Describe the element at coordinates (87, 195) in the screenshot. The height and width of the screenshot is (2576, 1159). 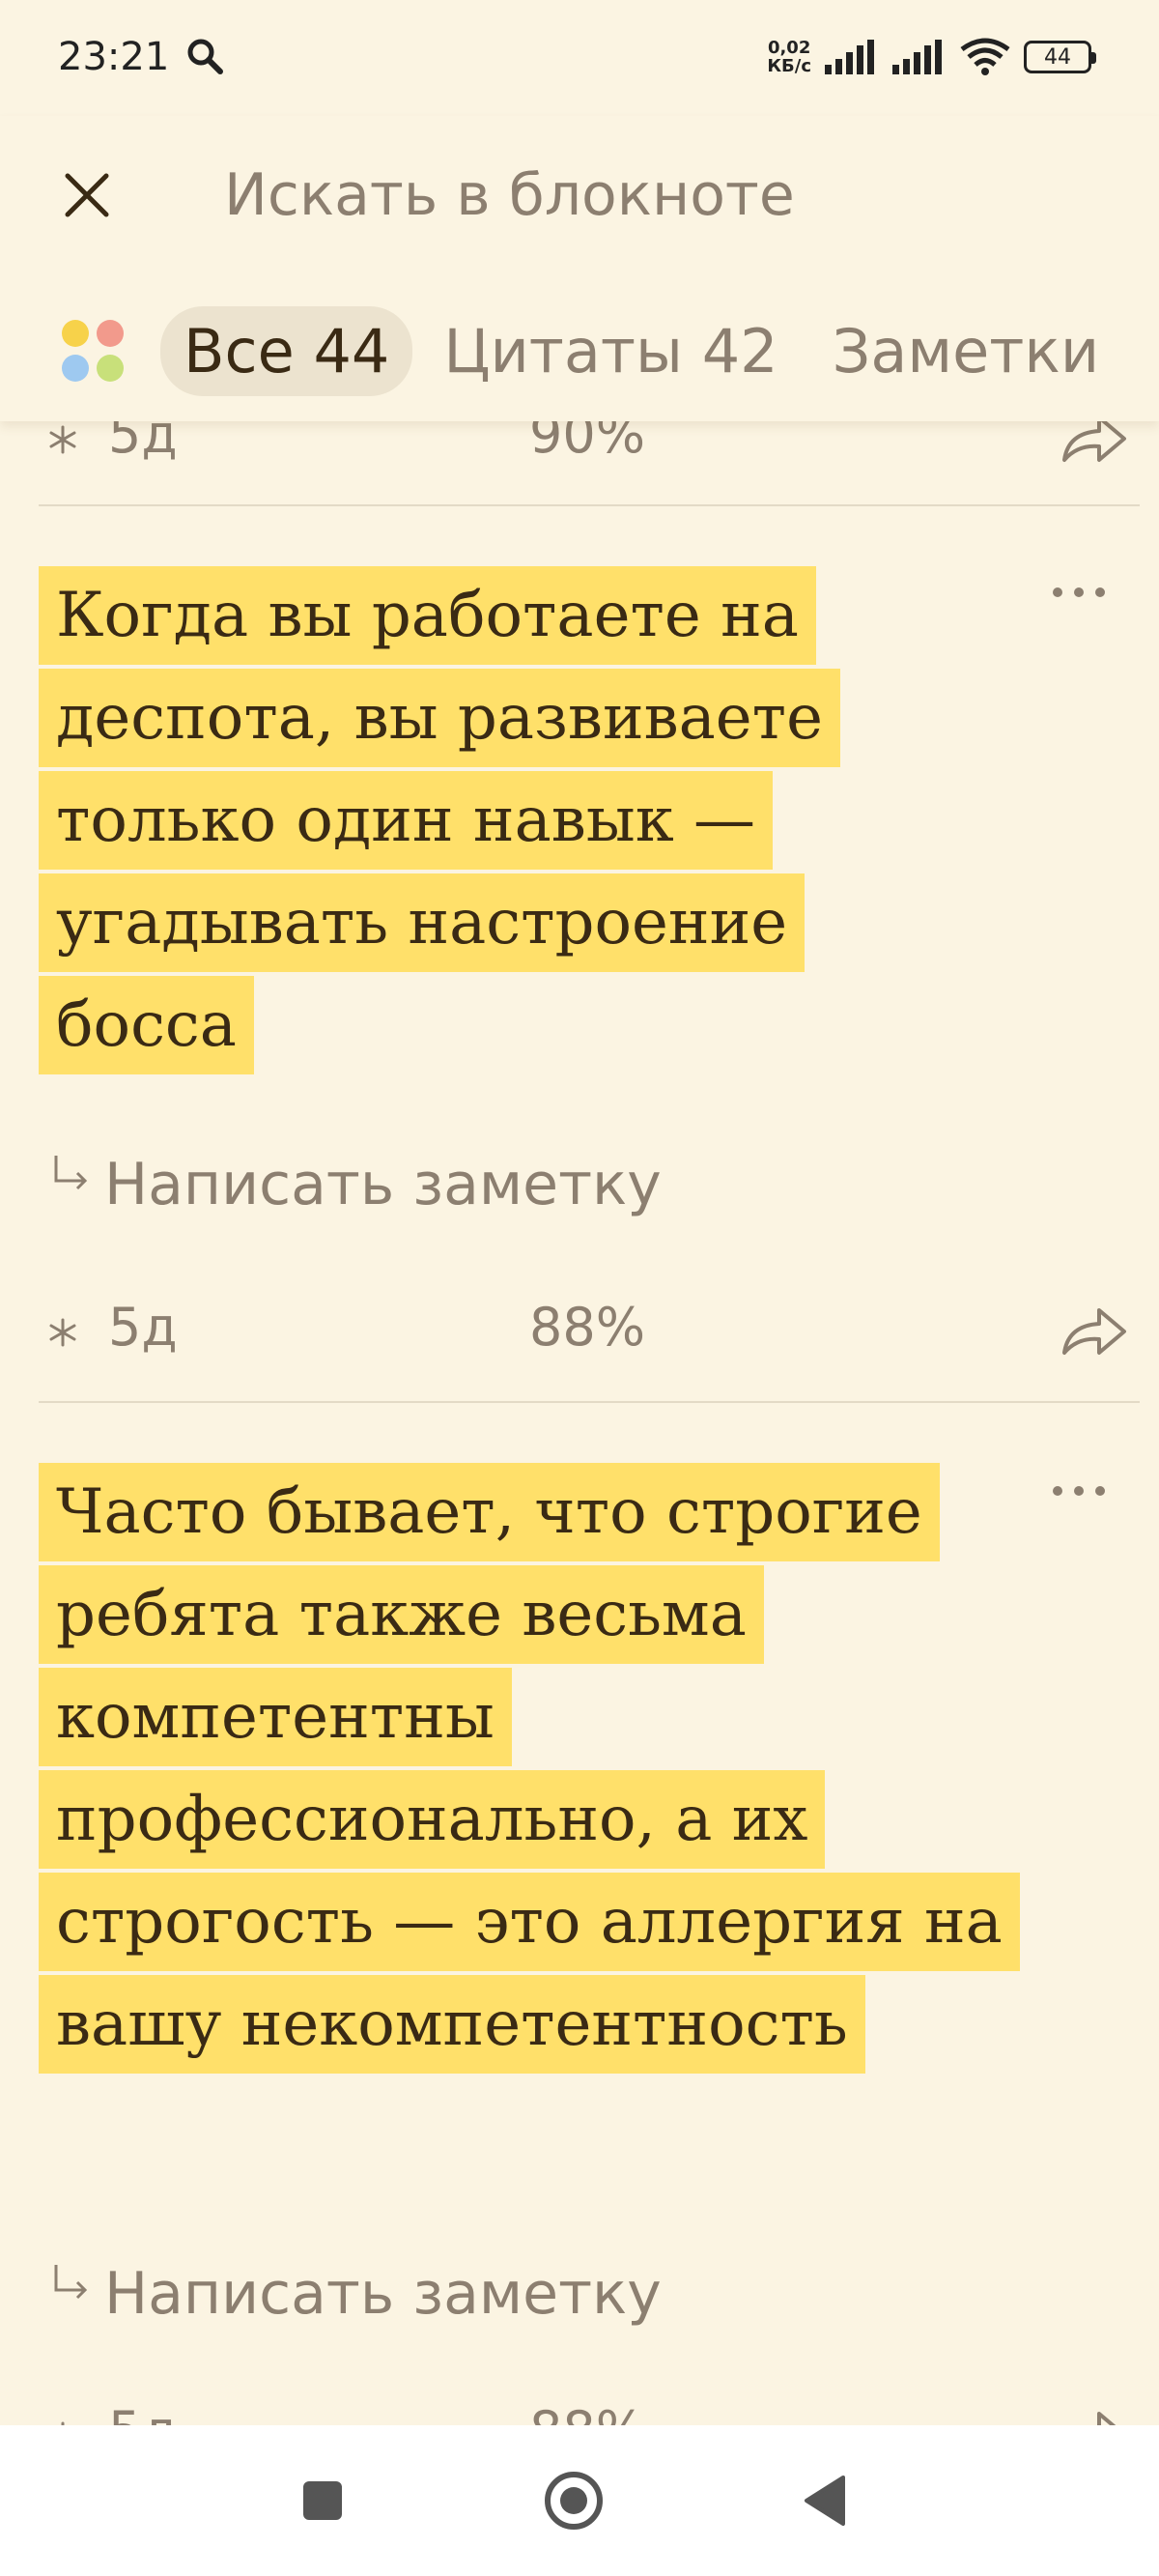
I see `close-icon` at that location.